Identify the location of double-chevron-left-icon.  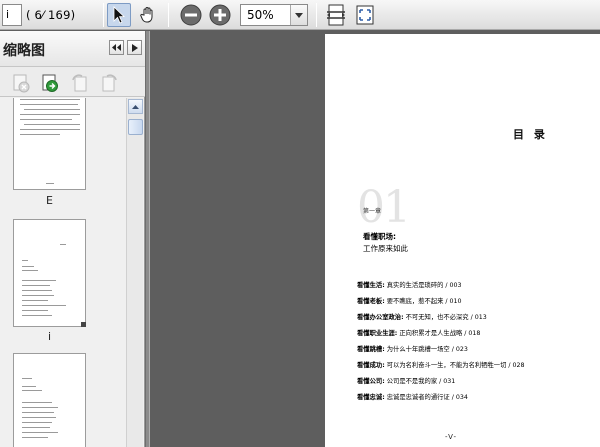
(116, 47).